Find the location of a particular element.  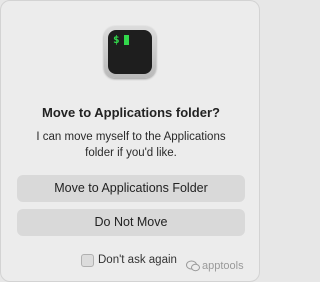

terminal-prompt-glyph: $ is located at coordinates (116, 39).